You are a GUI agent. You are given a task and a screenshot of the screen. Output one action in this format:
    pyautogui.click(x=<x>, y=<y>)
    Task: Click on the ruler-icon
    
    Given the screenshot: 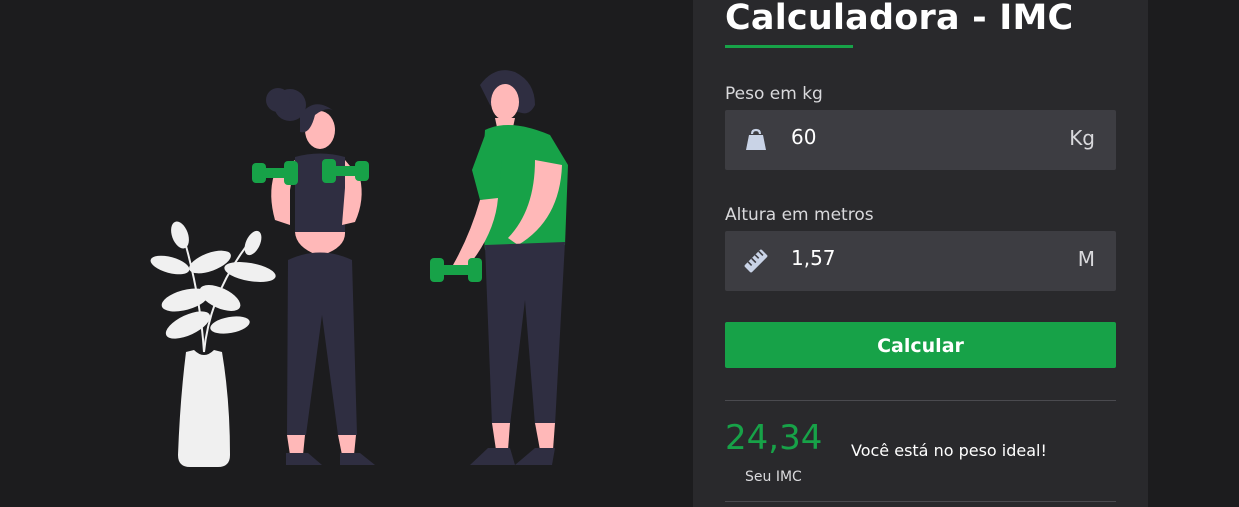 What is the action you would take?
    pyautogui.click(x=756, y=261)
    